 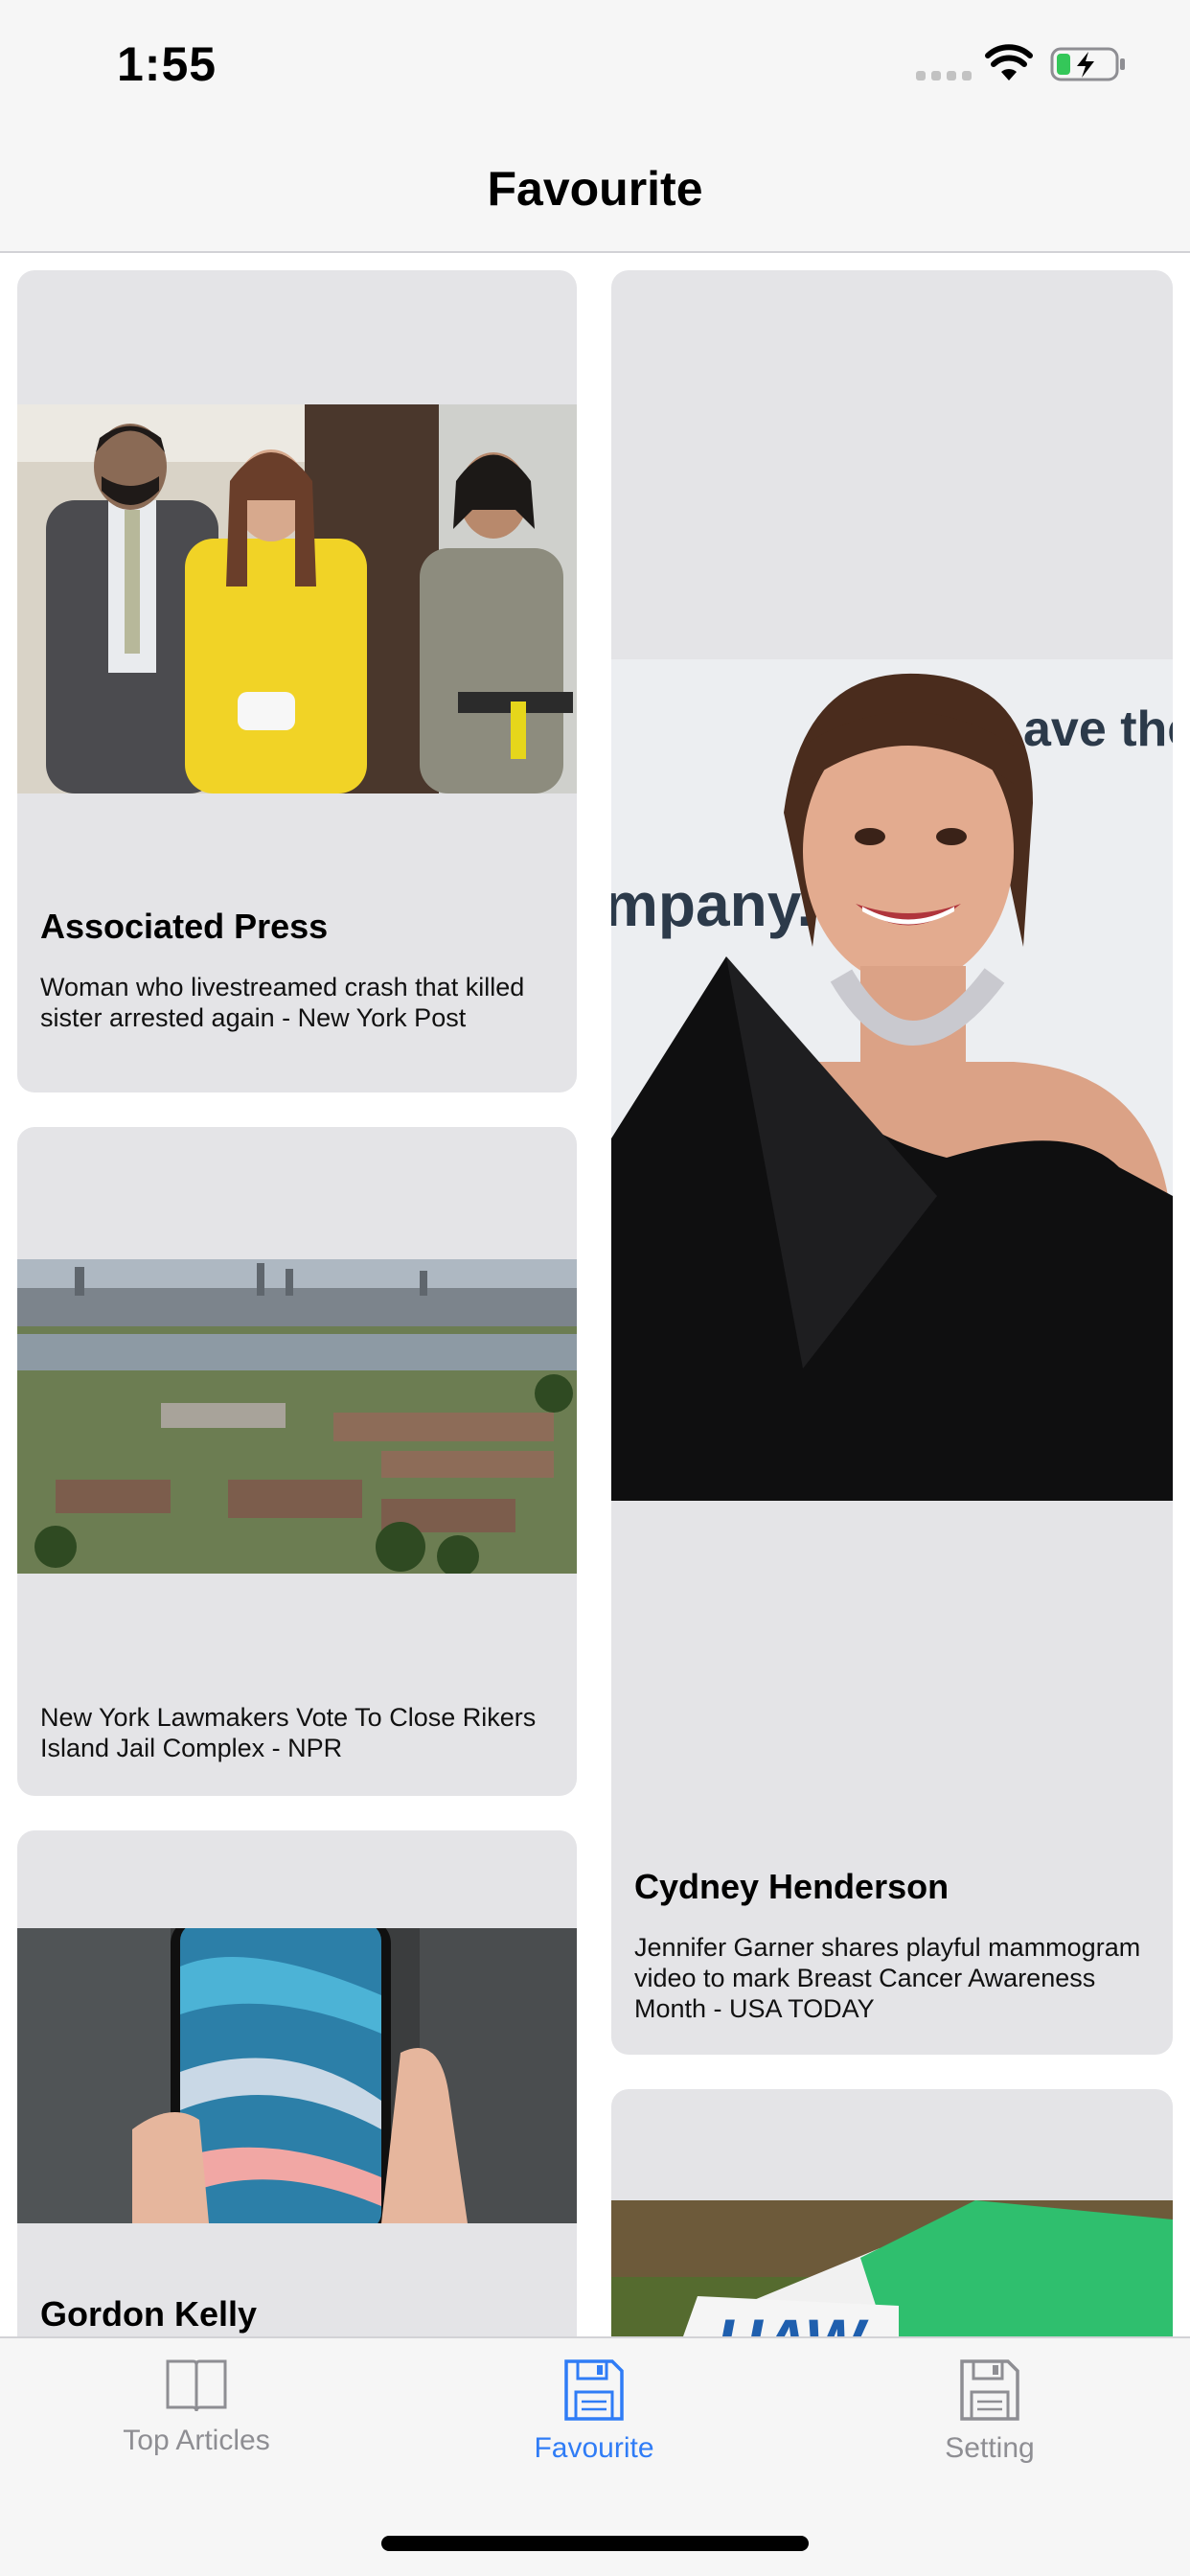 I want to click on book-icon, so click(x=197, y=2386).